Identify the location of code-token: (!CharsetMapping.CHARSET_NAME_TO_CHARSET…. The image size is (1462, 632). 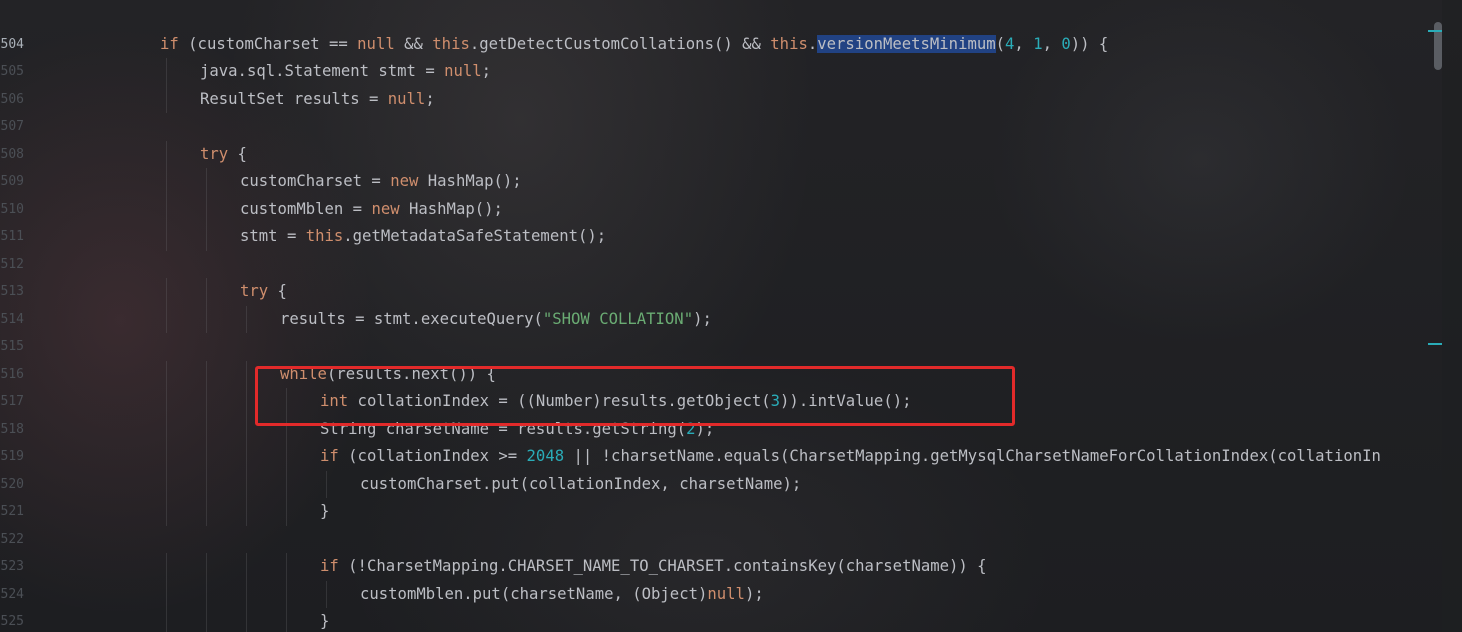
(662, 566).